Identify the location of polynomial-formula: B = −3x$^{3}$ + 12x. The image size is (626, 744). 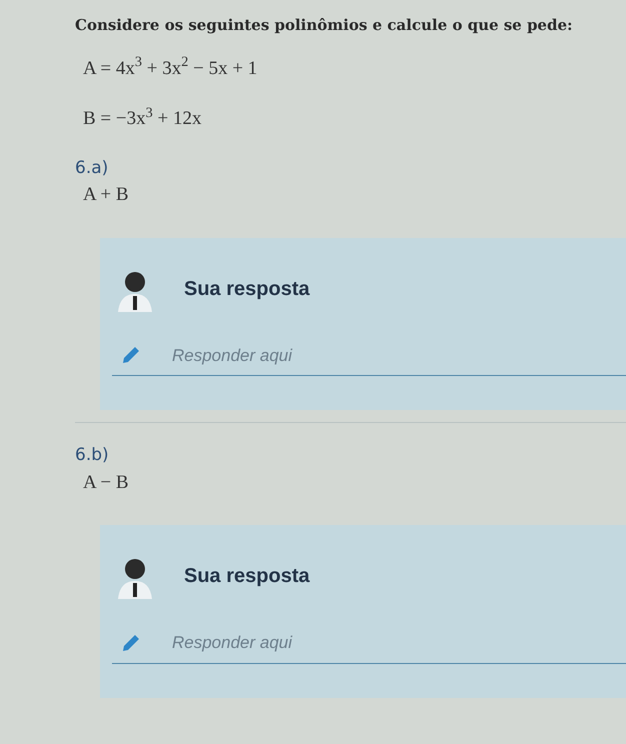
(142, 118).